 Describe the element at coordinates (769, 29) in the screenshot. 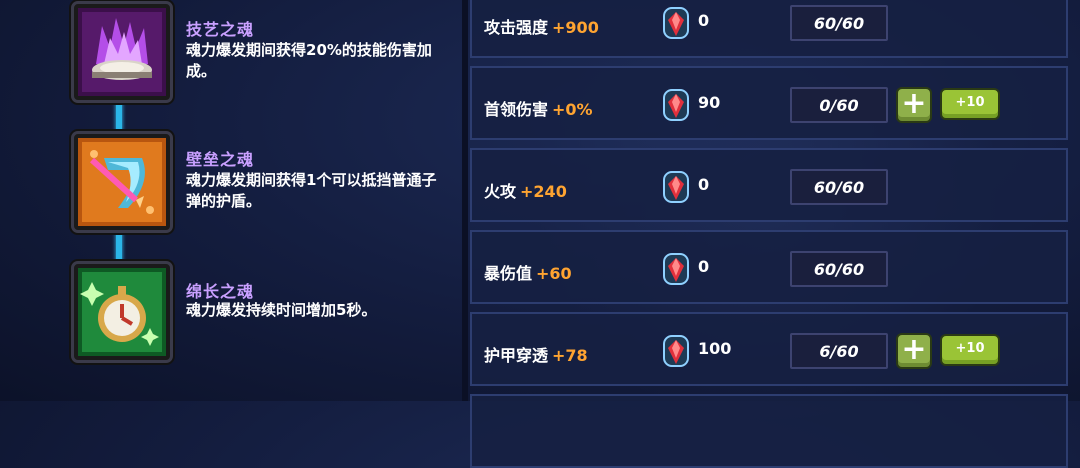

I see `stat-row: 攻击强度 +900 0 60/60` at that location.